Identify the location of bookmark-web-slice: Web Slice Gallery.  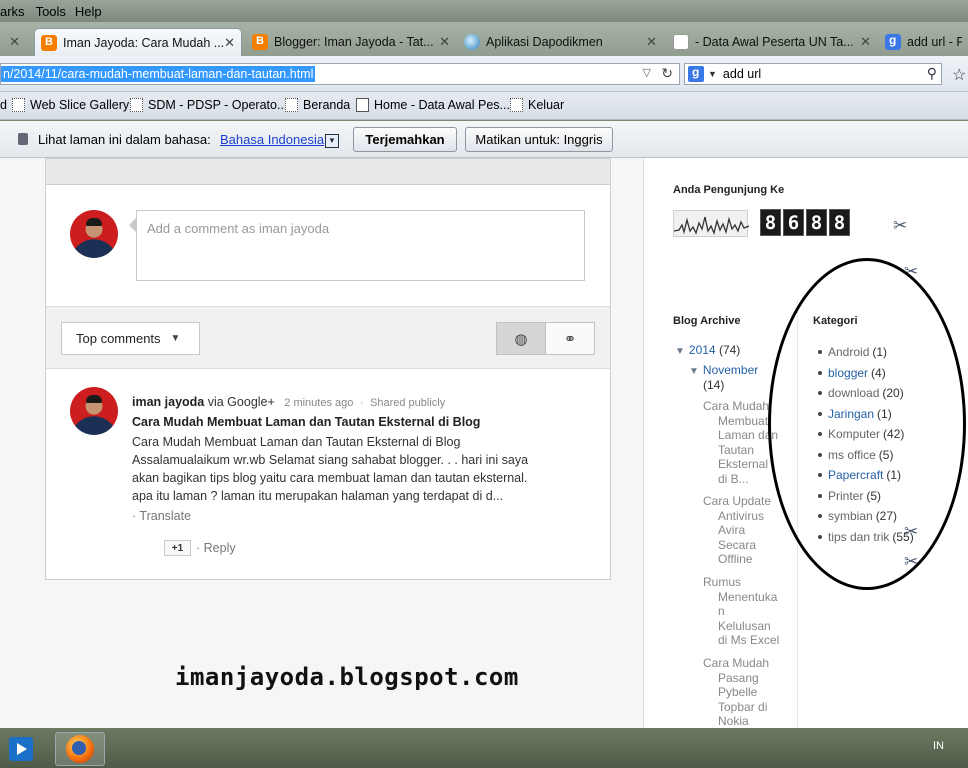
(70, 105).